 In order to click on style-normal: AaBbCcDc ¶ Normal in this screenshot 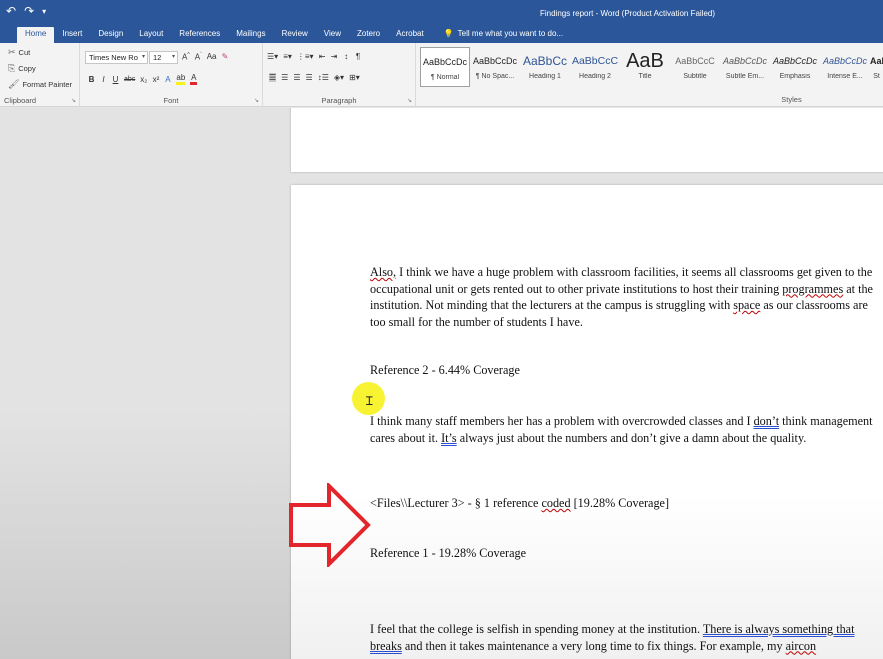, I will do `click(445, 67)`.